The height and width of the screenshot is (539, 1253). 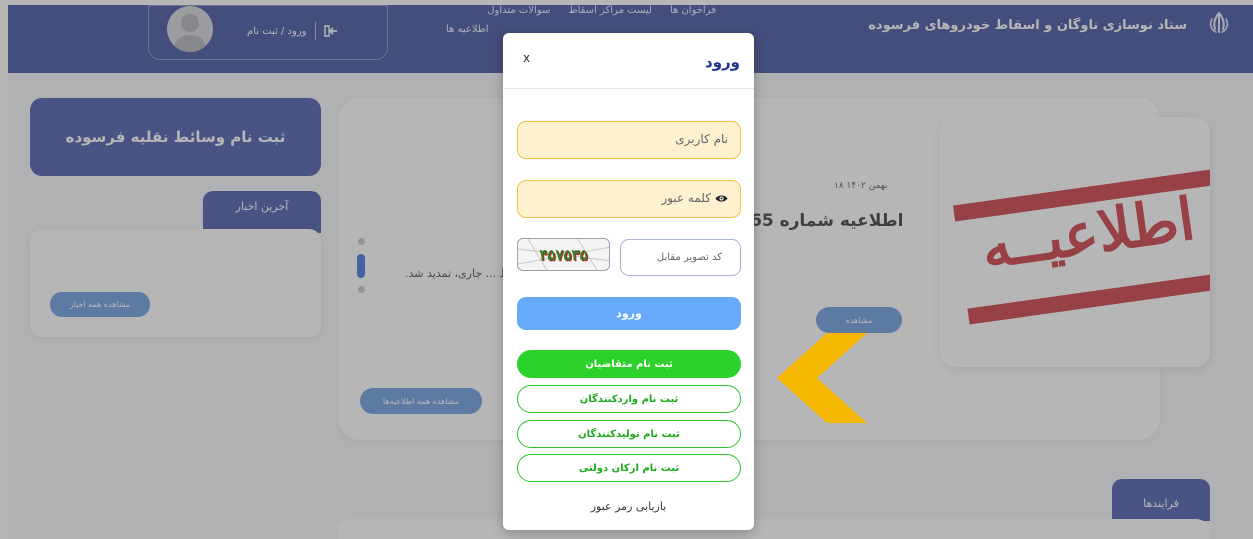 I want to click on register-government-button: ثبت نام ارکان دولتی, so click(x=629, y=468).